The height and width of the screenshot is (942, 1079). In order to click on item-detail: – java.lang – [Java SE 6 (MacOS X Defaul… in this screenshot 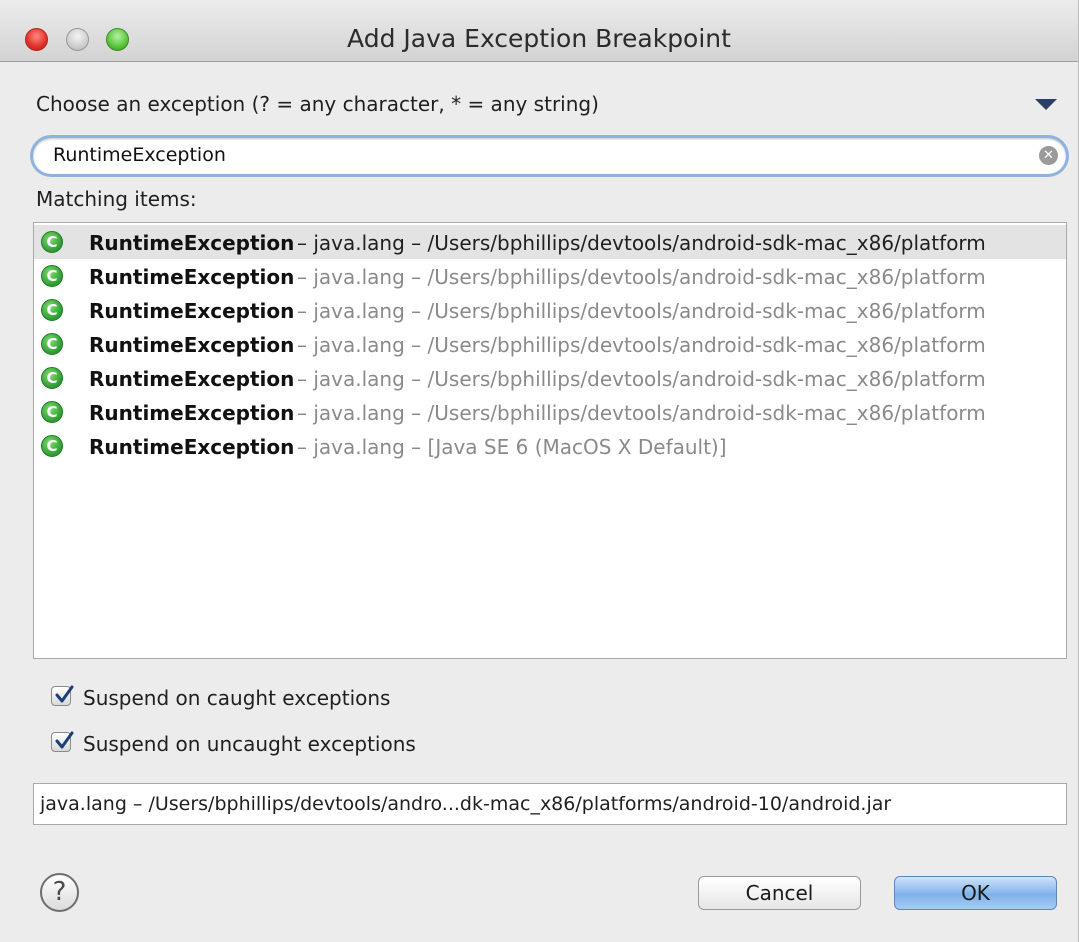, I will do `click(512, 447)`.